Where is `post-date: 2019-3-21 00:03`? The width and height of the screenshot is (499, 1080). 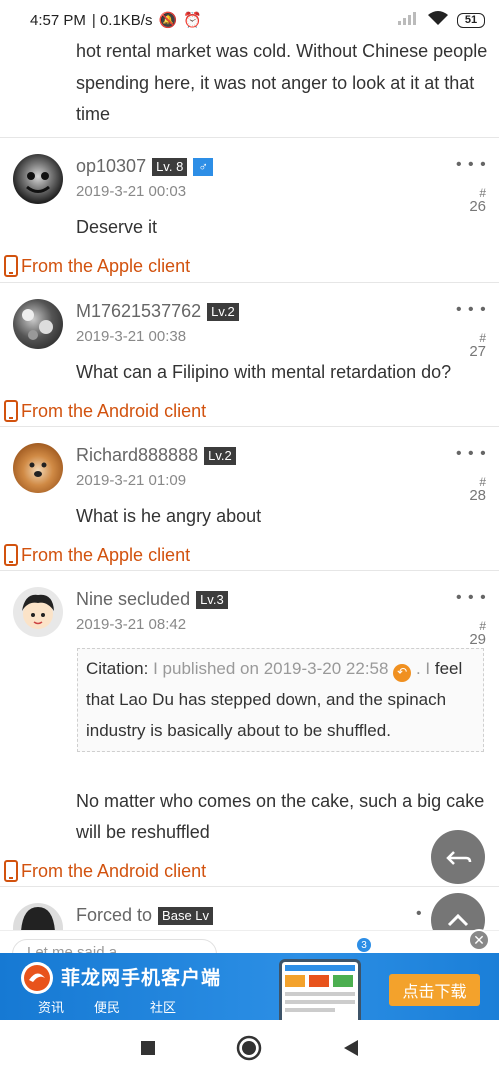 post-date: 2019-3-21 00:03 is located at coordinates (131, 191).